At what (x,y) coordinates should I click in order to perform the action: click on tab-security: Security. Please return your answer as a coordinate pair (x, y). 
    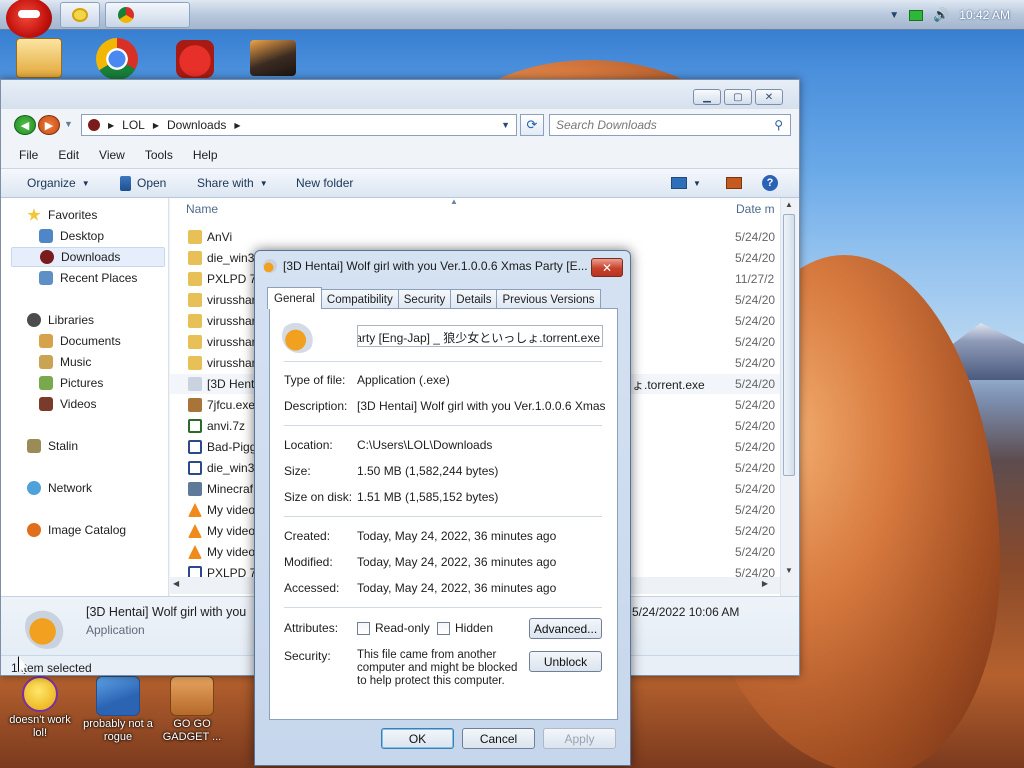
    Looking at the image, I should click on (424, 299).